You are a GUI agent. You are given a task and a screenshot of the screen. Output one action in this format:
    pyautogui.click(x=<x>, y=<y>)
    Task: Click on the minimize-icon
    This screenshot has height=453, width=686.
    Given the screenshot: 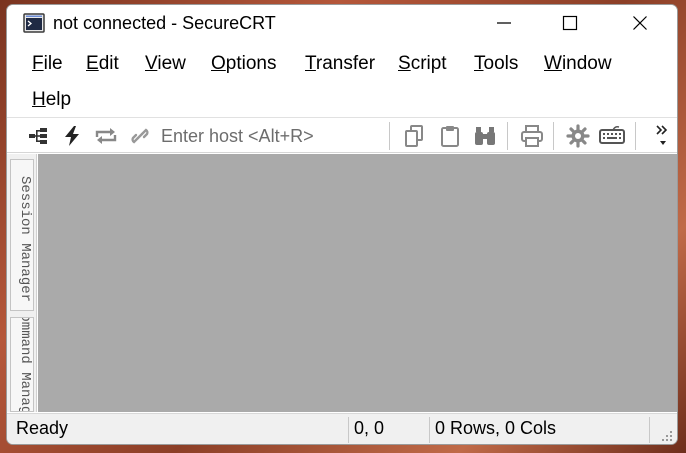 What is the action you would take?
    pyautogui.click(x=504, y=23)
    